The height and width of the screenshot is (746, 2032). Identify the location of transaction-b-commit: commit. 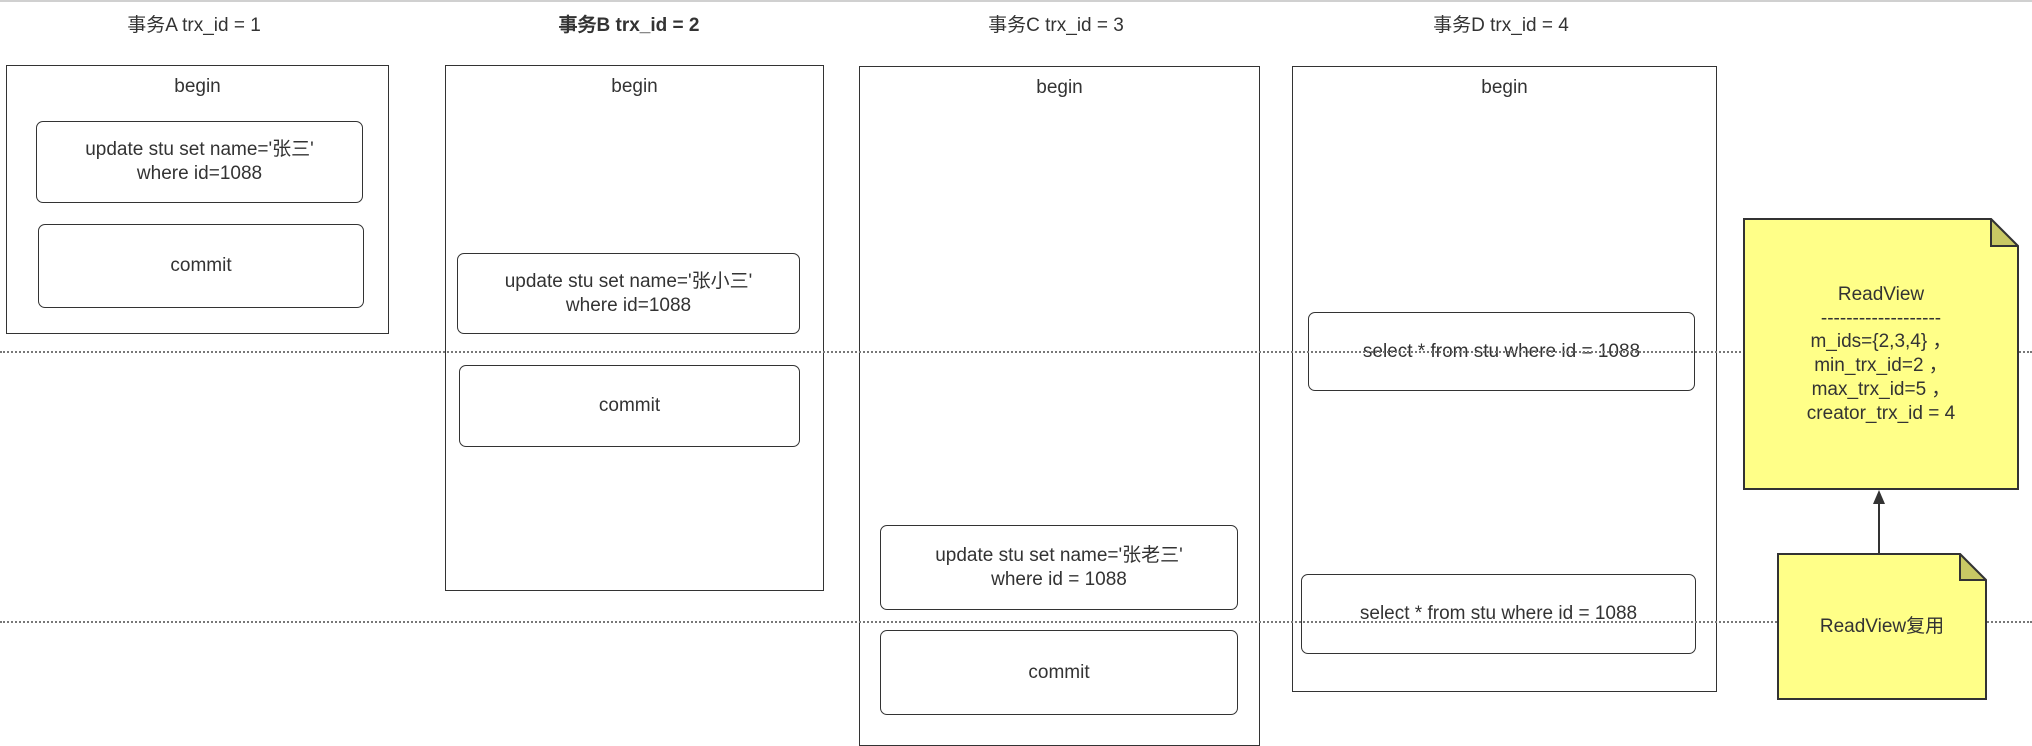
(629, 406).